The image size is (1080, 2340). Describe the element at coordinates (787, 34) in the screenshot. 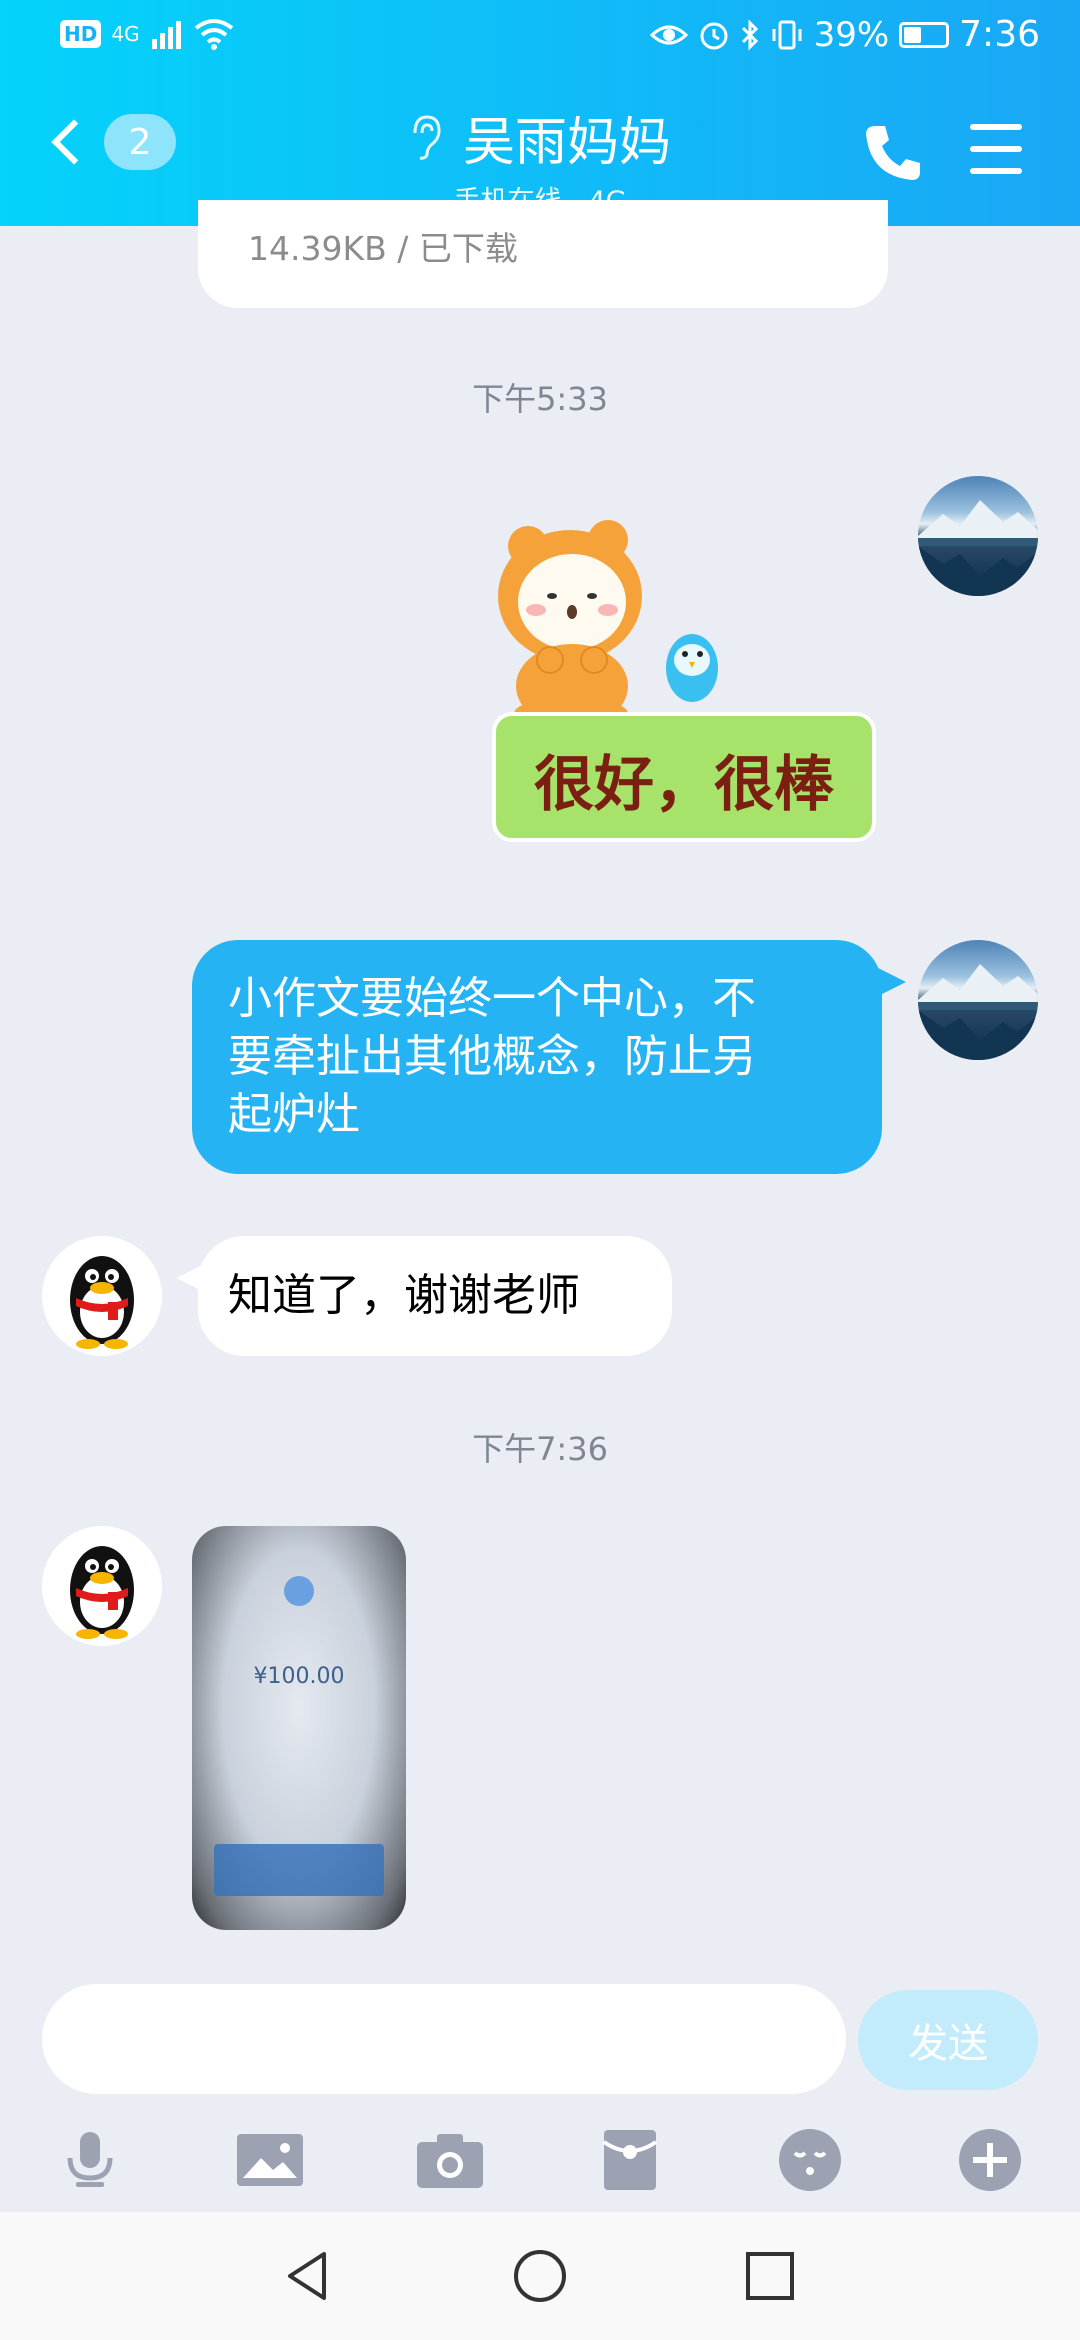

I see `vibrate-icon` at that location.